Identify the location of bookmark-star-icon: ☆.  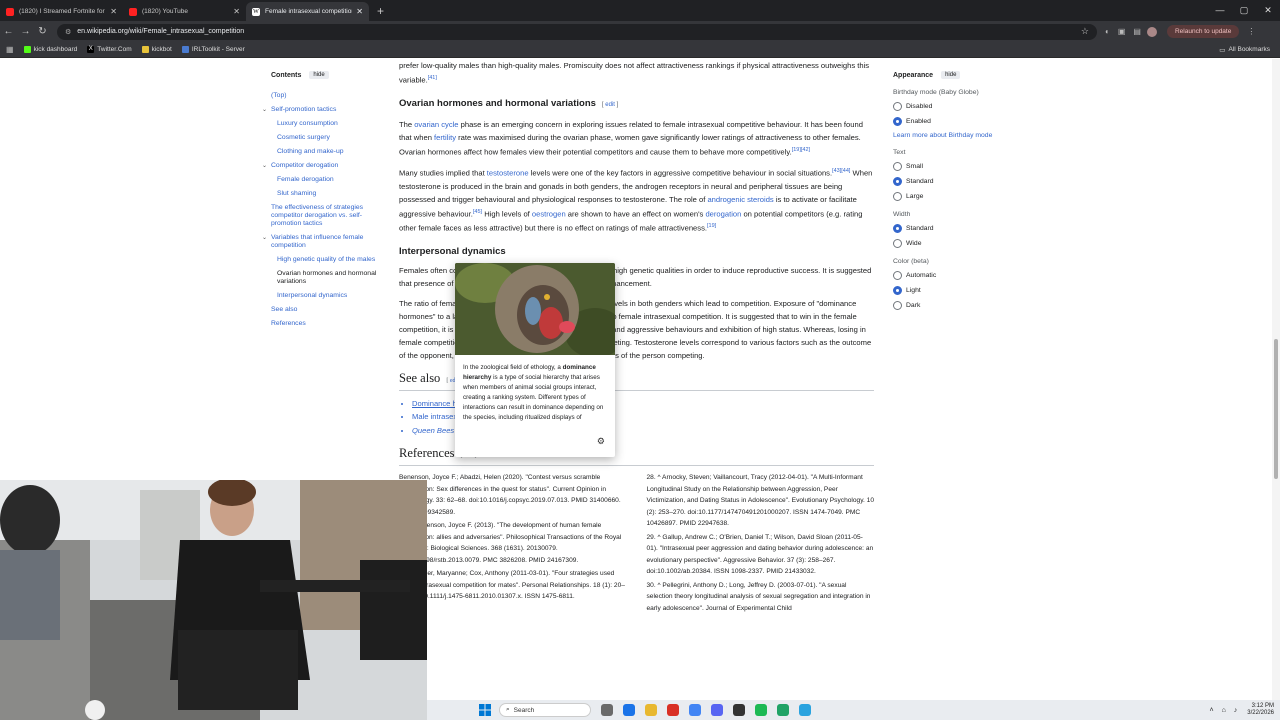
(1085, 31).